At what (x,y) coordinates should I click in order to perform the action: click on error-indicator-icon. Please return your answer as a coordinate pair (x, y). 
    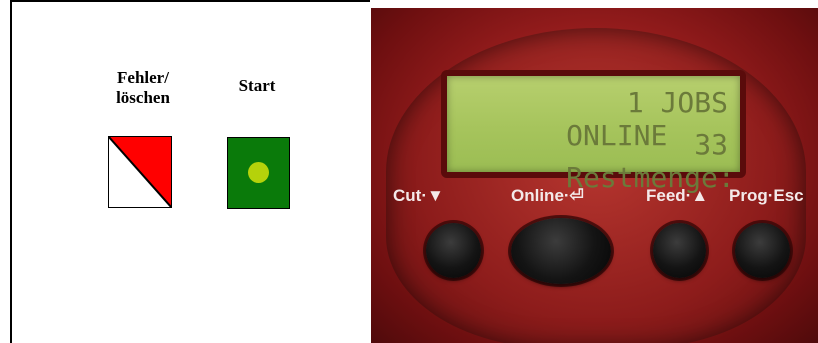
    Looking at the image, I should click on (140, 172).